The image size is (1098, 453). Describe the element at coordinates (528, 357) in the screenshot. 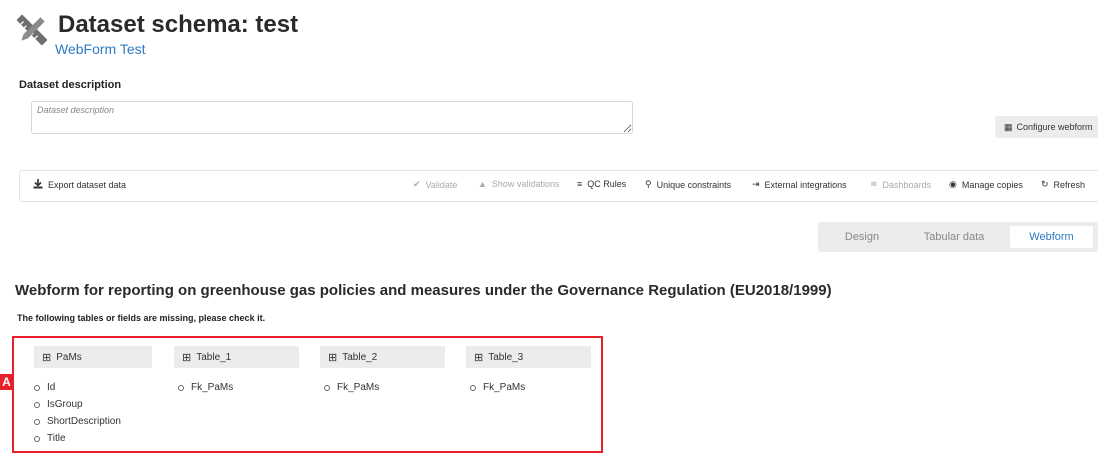

I see `missing-table-header: ⊞ Table_3` at that location.